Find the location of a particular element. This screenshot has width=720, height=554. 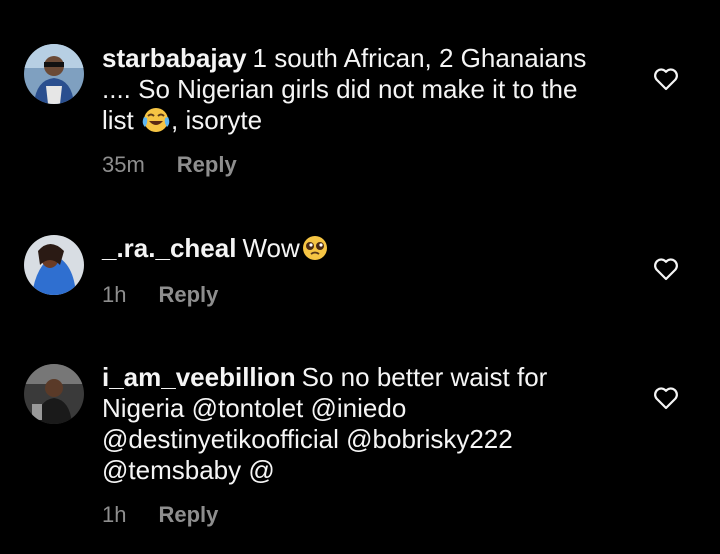

comment-meta: 35m Reply is located at coordinates (169, 165).